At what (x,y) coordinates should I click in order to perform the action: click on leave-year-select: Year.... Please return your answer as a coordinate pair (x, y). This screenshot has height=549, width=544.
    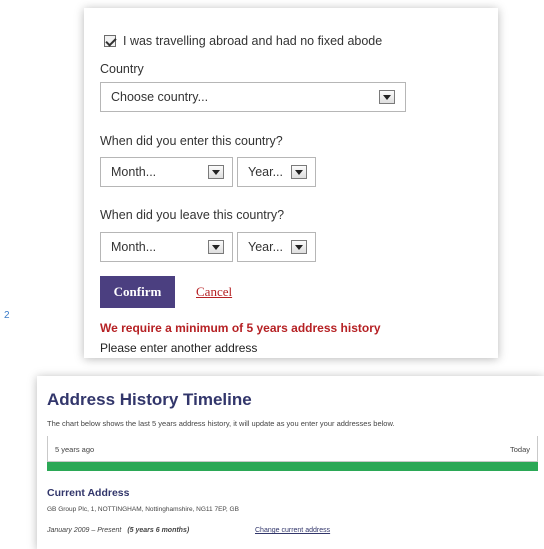
    Looking at the image, I should click on (276, 247).